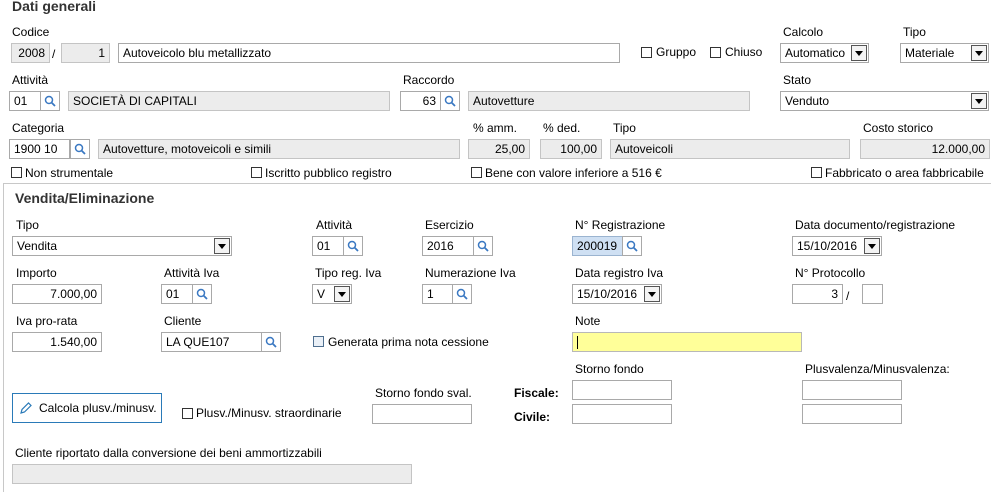 The width and height of the screenshot is (991, 492). I want to click on perc-amm-field: 25,00, so click(499, 149).